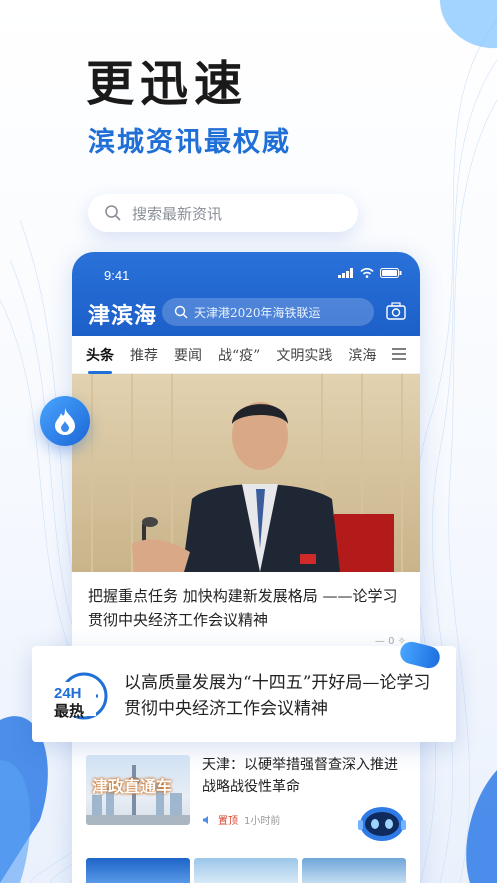 The width and height of the screenshot is (497, 883). I want to click on news-source-tag: 置顶, so click(228, 821).